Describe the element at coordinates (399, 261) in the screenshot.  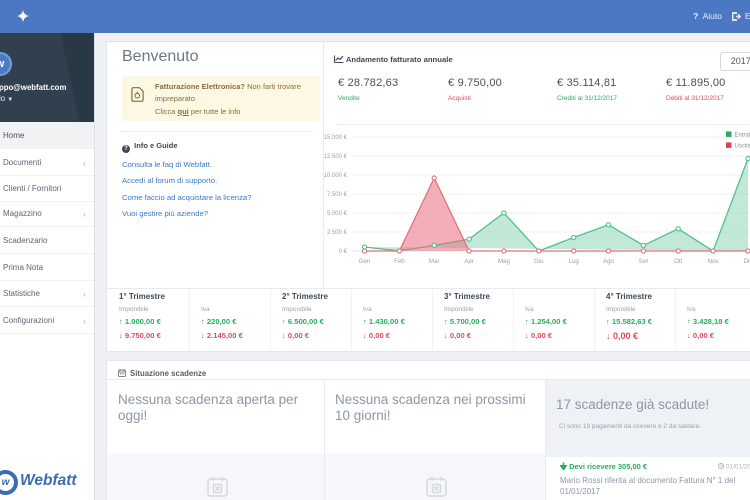
I see `svg-text: Feb` at that location.